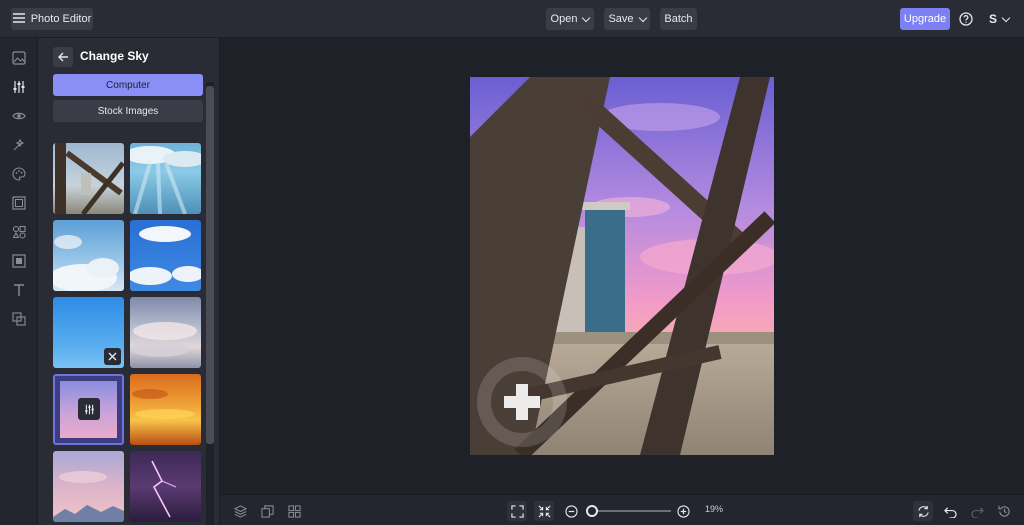 The height and width of the screenshot is (525, 1024). I want to click on expand-icon, so click(517, 511).